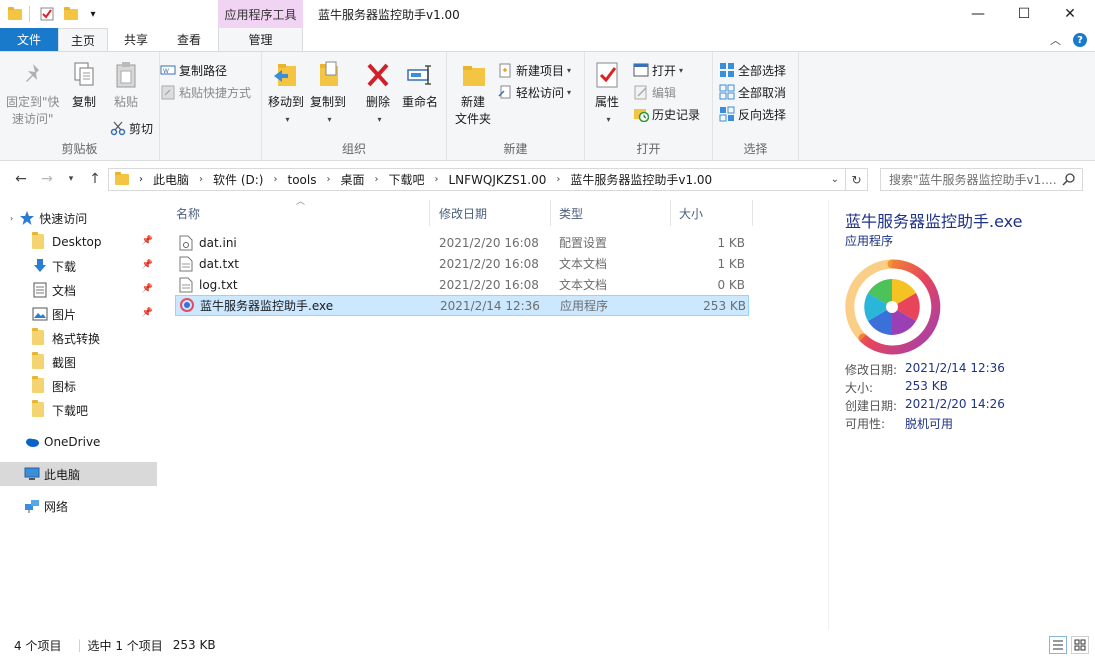 This screenshot has width=1095, height=657. Describe the element at coordinates (420, 85) in the screenshot. I see `rename-button: 重命名` at that location.